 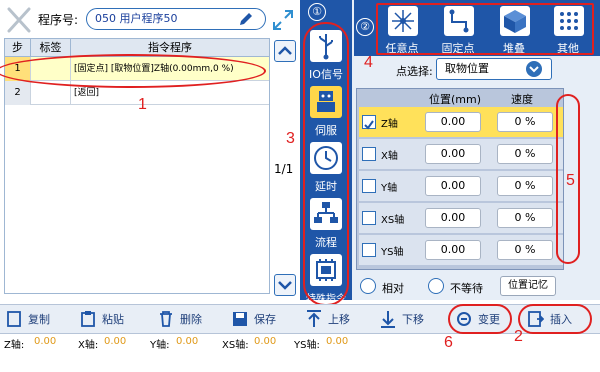 I want to click on status-xs-value: 0.00, so click(x=265, y=341).